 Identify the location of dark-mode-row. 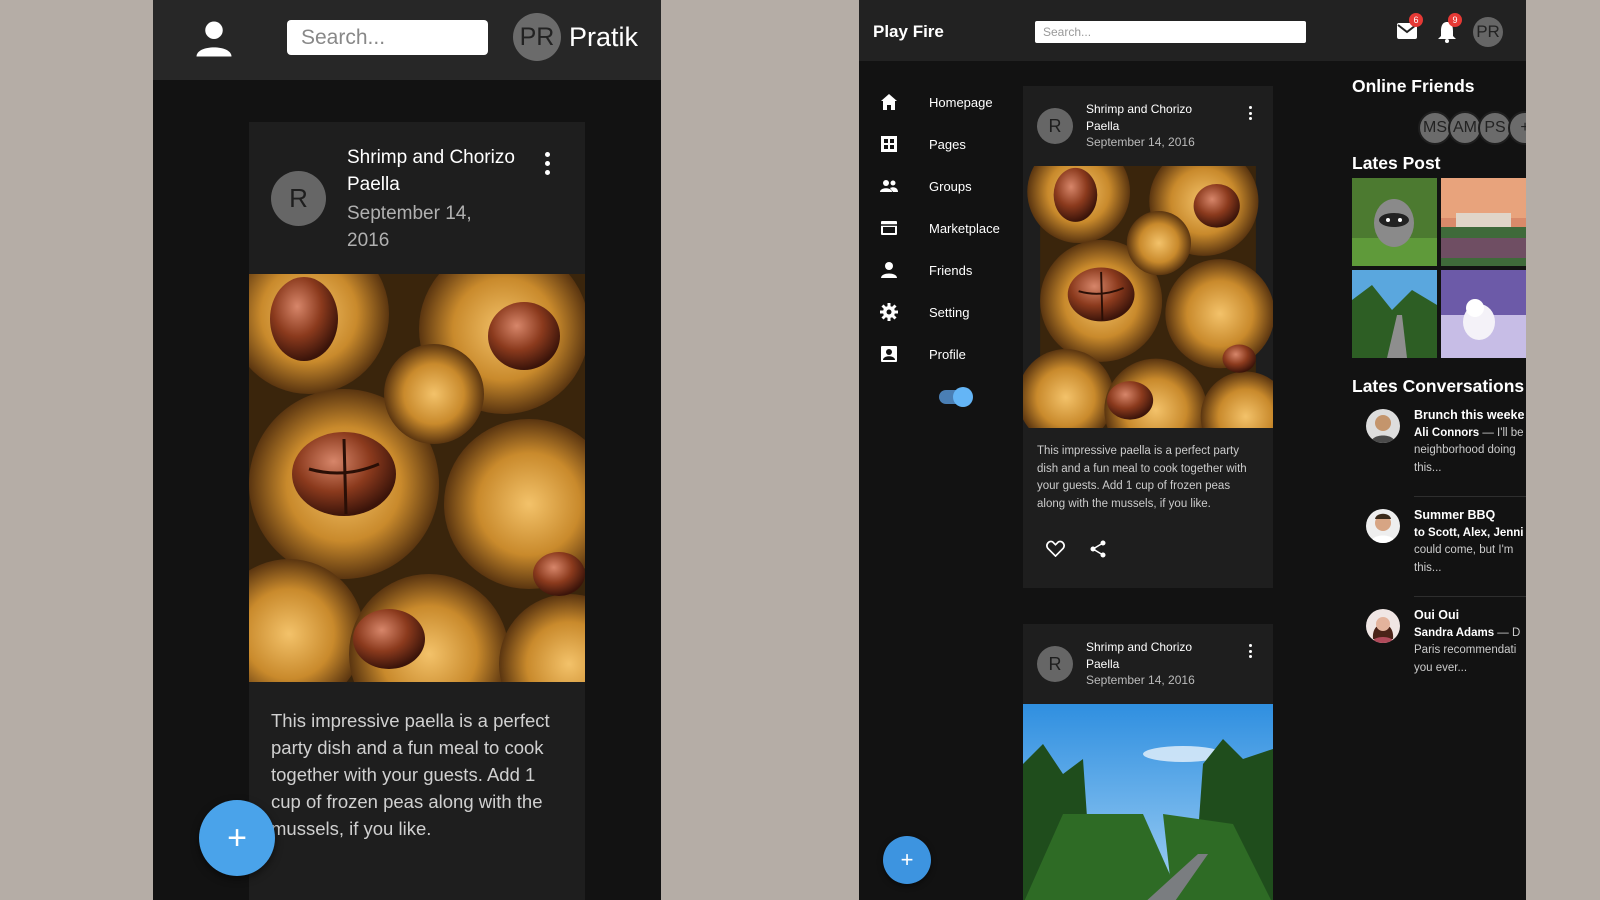
(939, 381).